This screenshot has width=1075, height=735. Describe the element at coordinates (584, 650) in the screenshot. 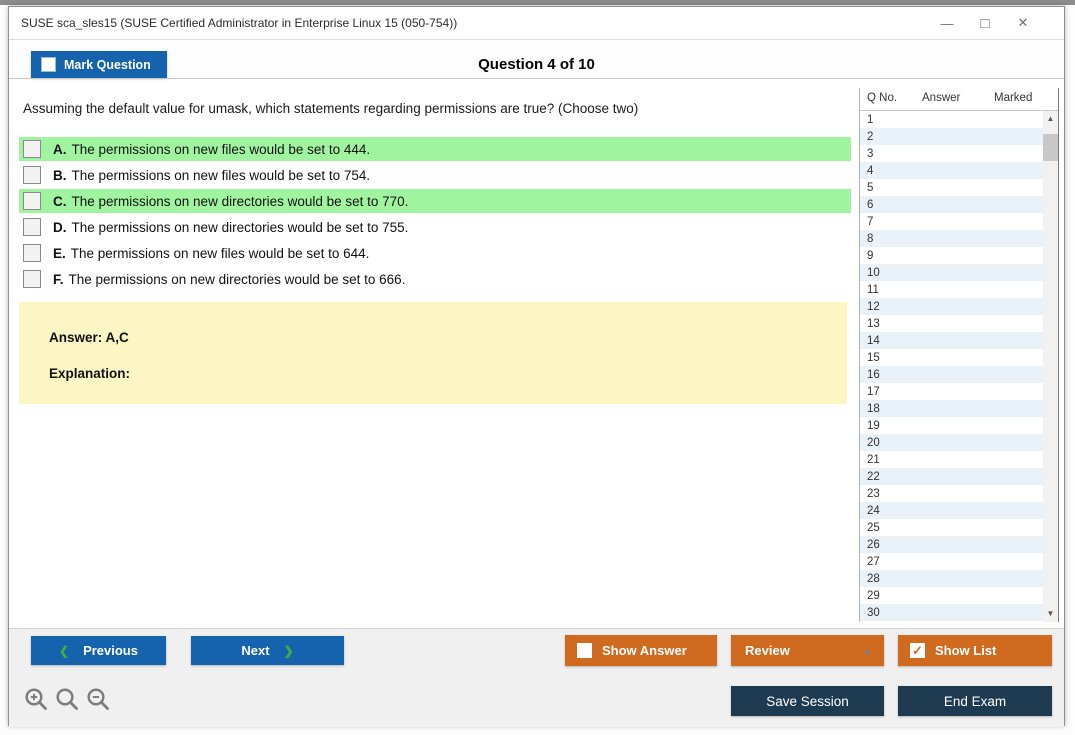

I see `show-answer-checkbox` at that location.